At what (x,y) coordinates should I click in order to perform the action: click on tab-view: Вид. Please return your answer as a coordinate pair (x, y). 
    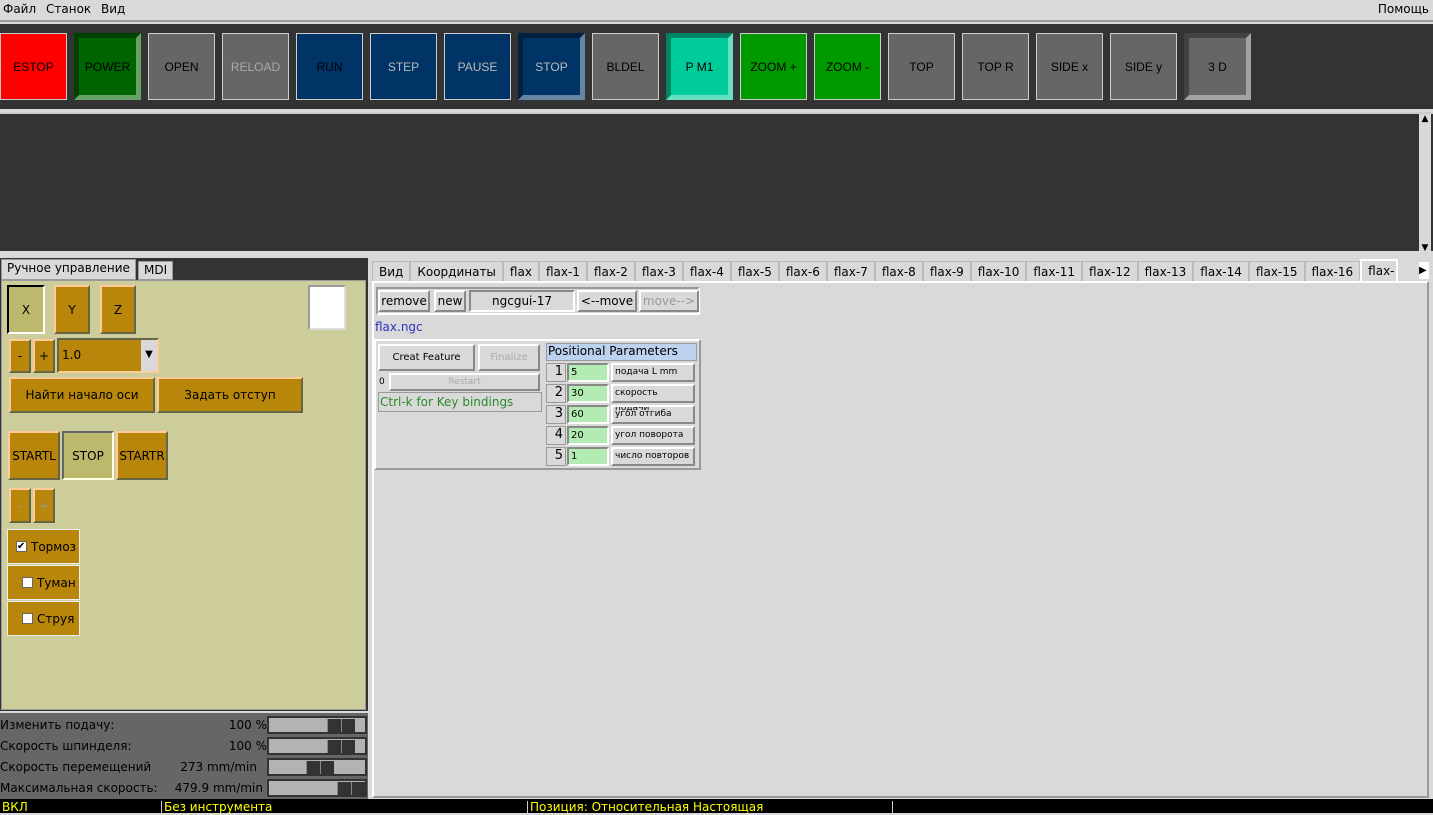
    Looking at the image, I should click on (391, 271).